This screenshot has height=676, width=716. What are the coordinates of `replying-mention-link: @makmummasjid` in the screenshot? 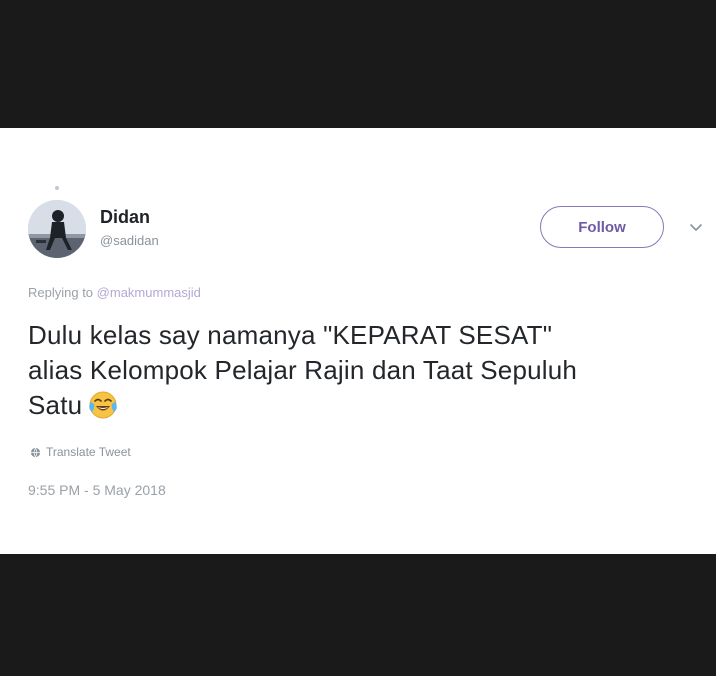 It's located at (149, 292).